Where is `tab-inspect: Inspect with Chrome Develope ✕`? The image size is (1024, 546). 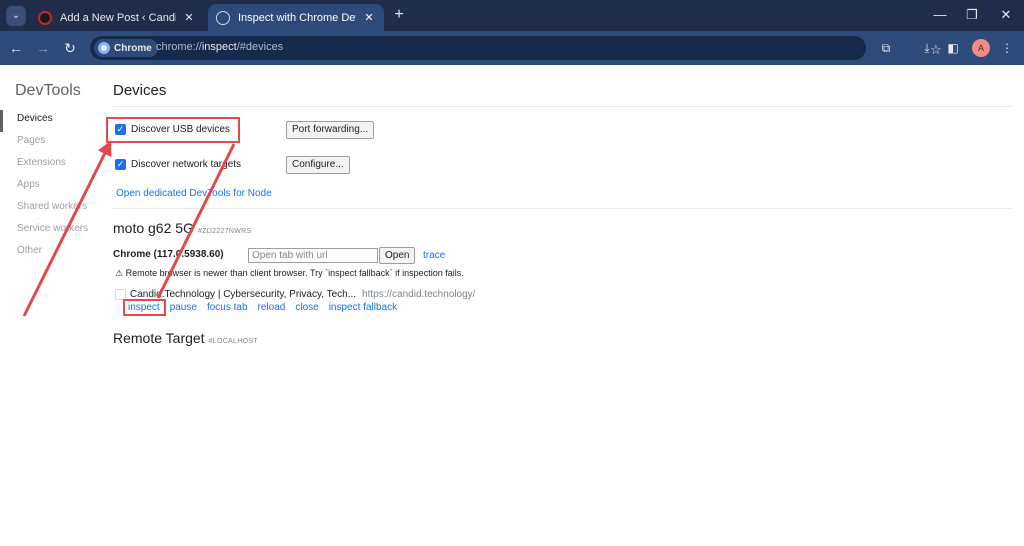
tab-inspect: Inspect with Chrome Develope ✕ is located at coordinates (296, 17).